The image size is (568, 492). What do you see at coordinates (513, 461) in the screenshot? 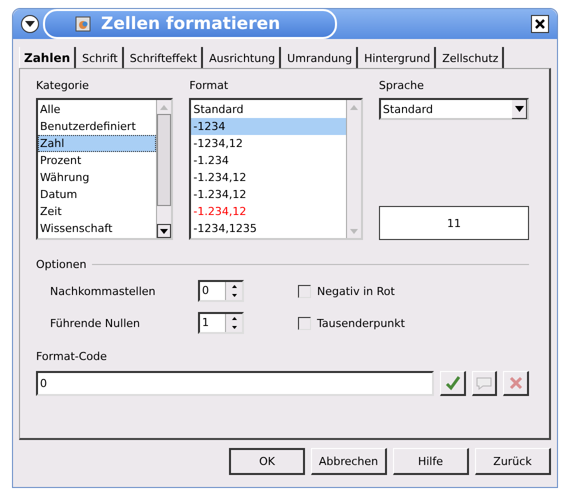
I see `dialog-button: Zurück` at bounding box center [513, 461].